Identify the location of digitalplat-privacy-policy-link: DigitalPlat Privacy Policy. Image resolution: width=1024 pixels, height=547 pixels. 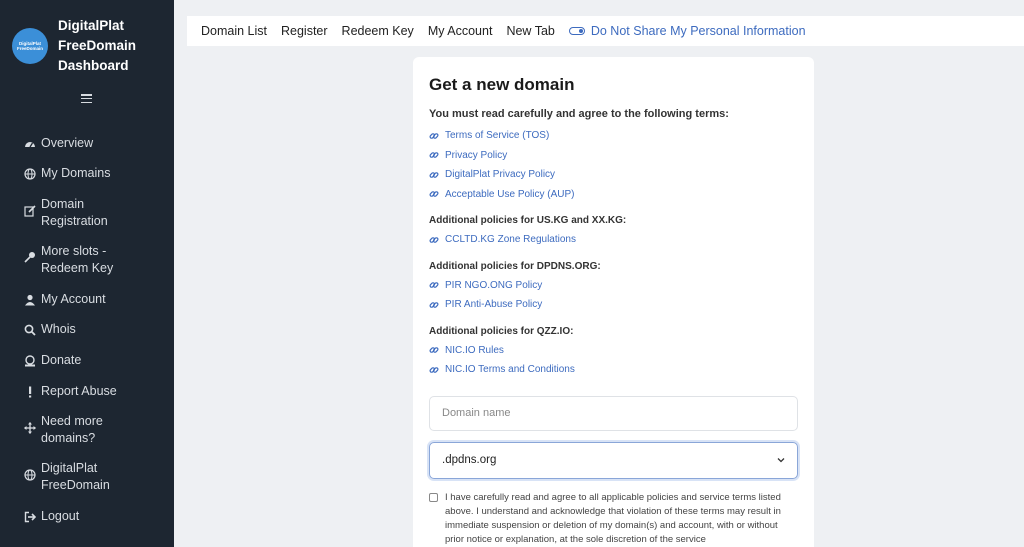
(613, 175).